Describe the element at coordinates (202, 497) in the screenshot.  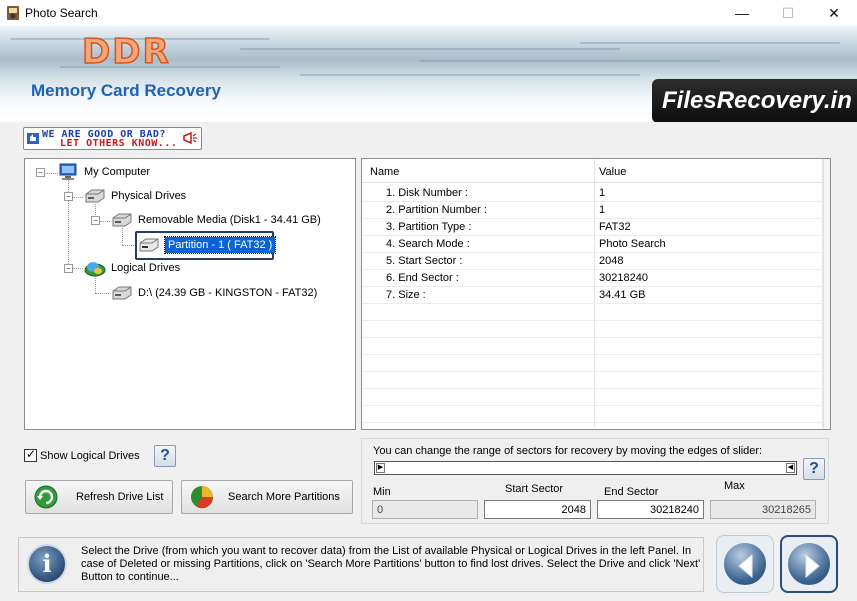
I see `pie-chart-icon` at that location.